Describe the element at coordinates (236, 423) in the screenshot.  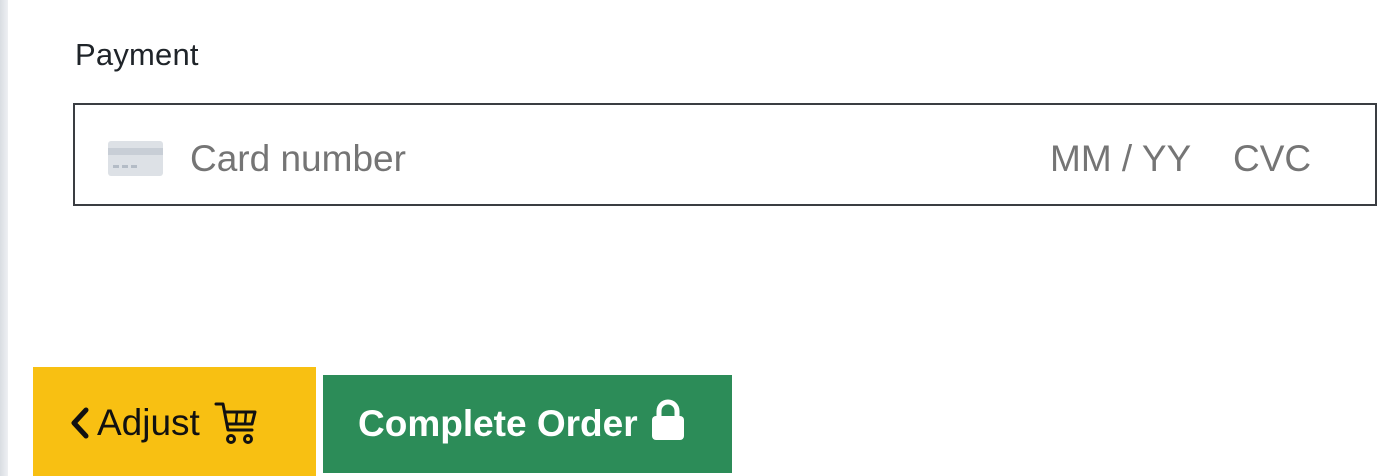
I see `cart-icon` at that location.